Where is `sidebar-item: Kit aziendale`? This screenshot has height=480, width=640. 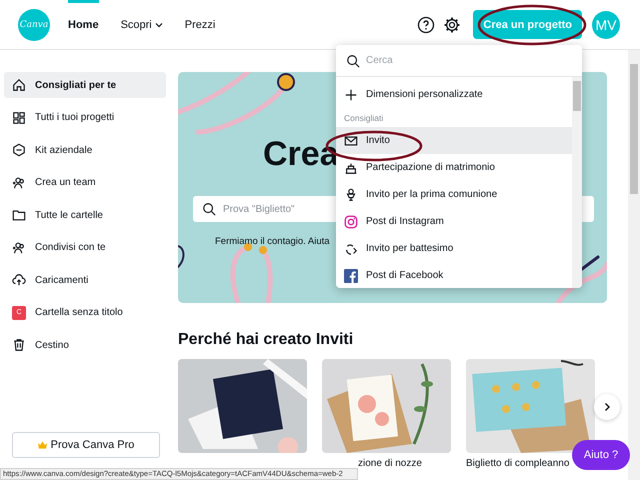 sidebar-item: Kit aziendale is located at coordinates (85, 150).